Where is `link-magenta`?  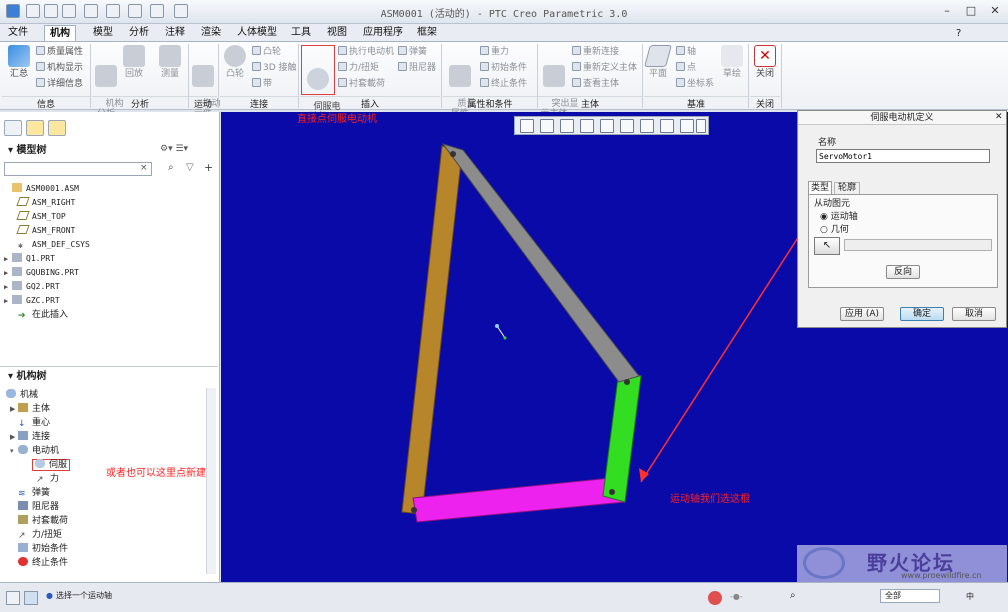
link-magenta is located at coordinates (519, 499).